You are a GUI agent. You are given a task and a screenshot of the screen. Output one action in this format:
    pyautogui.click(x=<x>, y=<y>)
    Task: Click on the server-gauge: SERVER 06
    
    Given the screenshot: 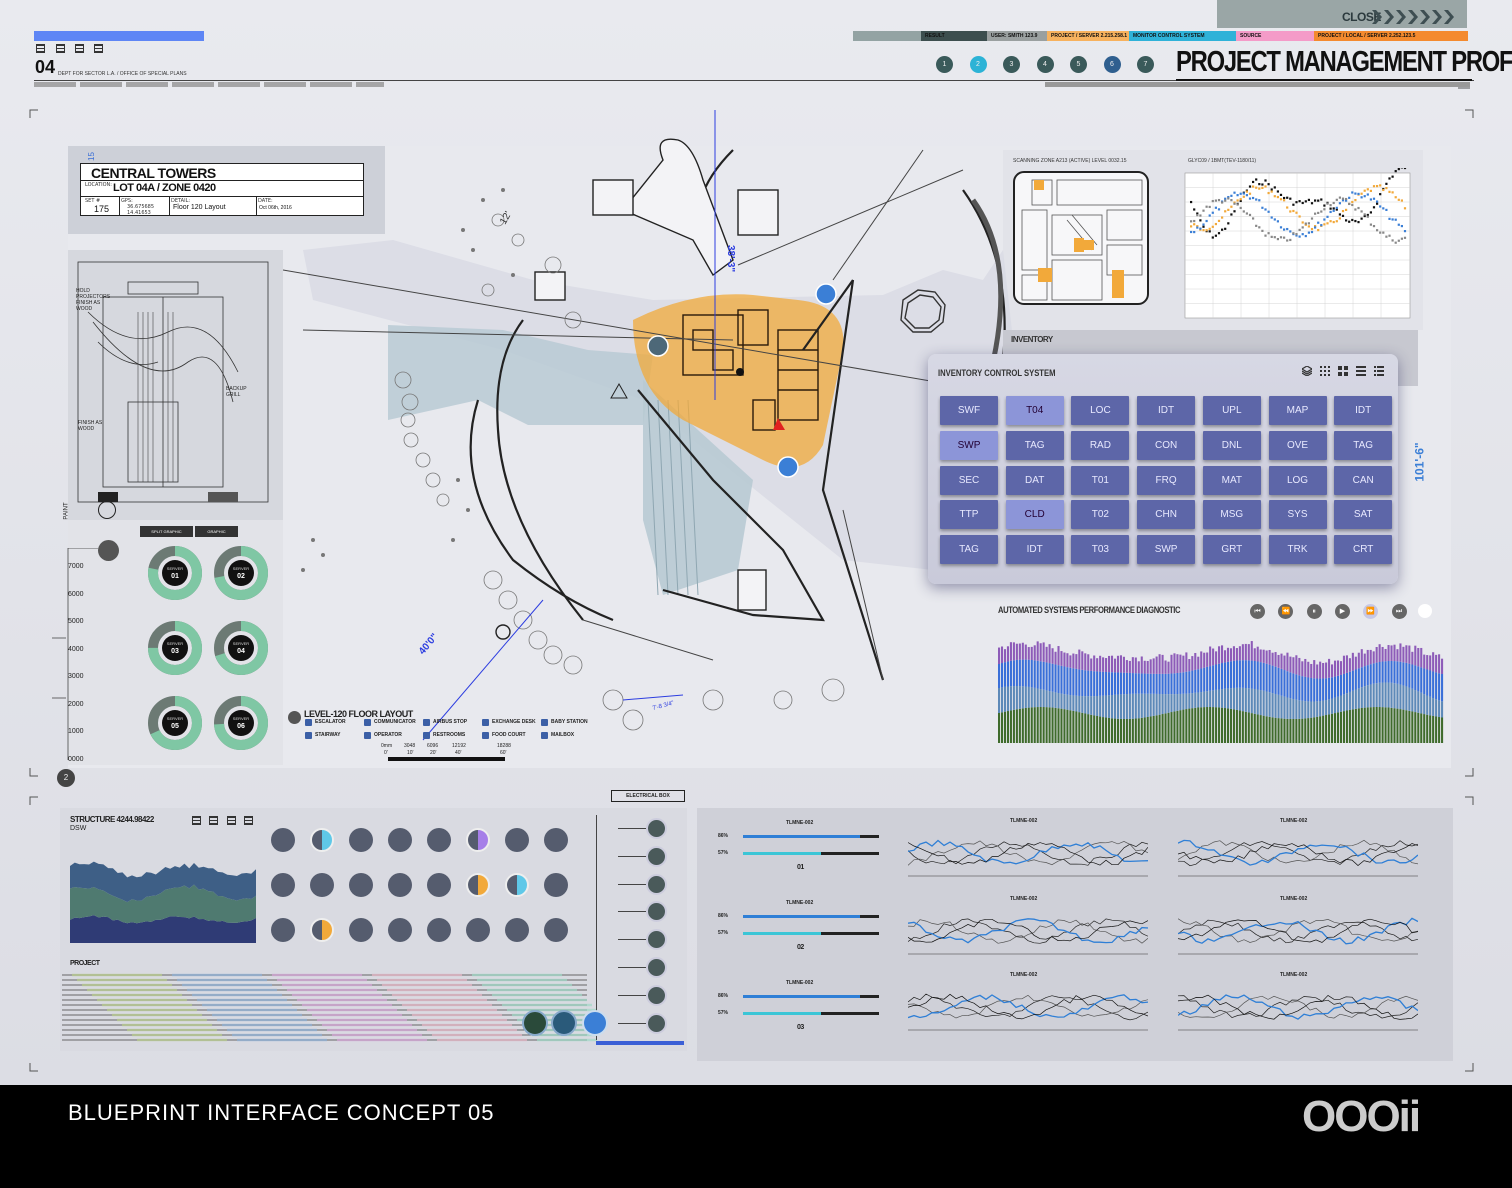 What is the action you would take?
    pyautogui.click(x=241, y=723)
    